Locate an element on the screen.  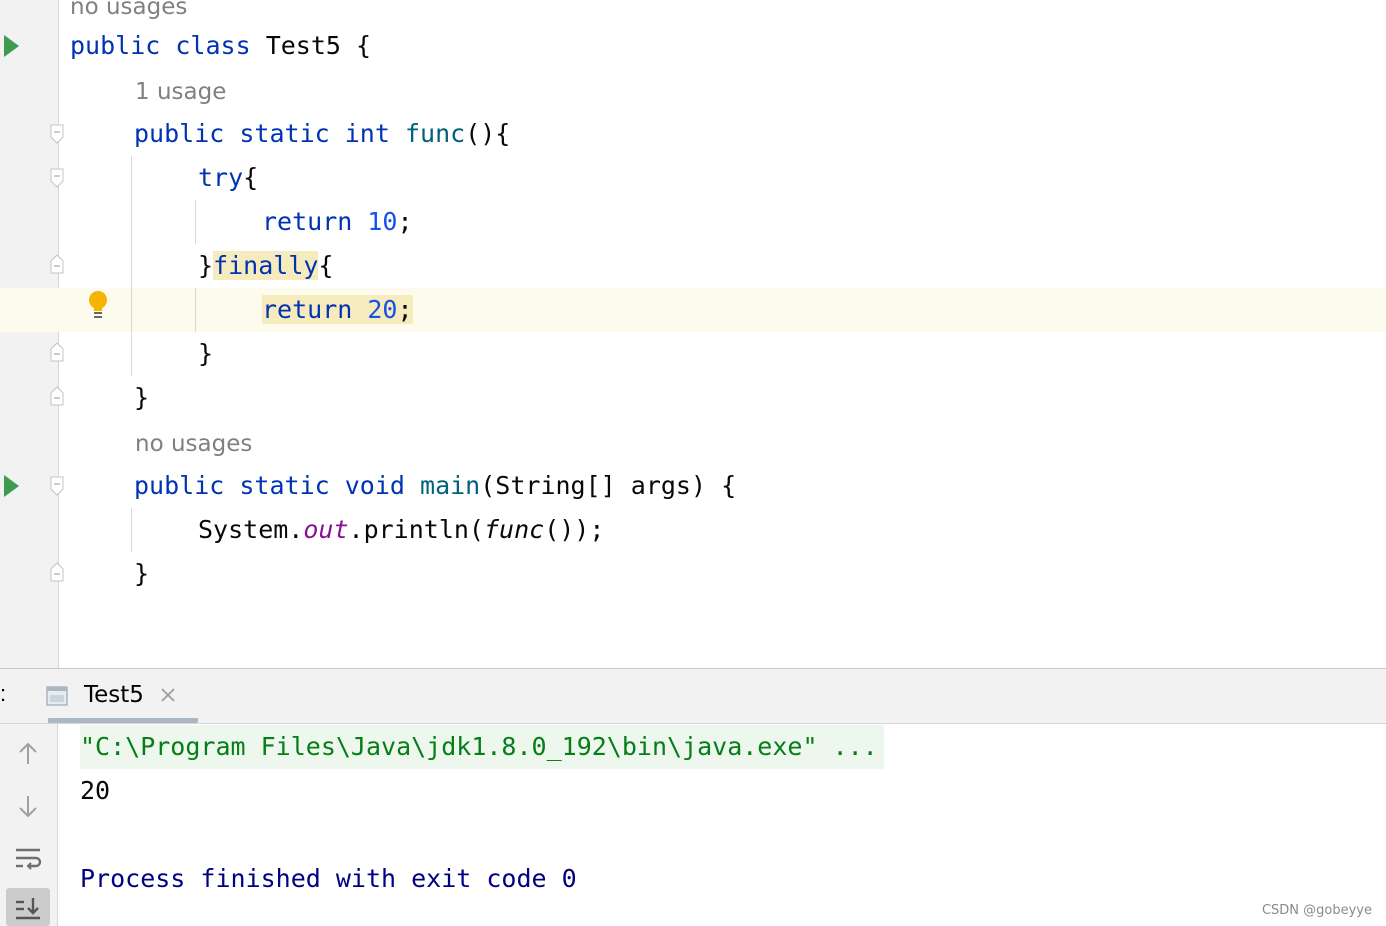
code-punctuation: (){ is located at coordinates (488, 133).